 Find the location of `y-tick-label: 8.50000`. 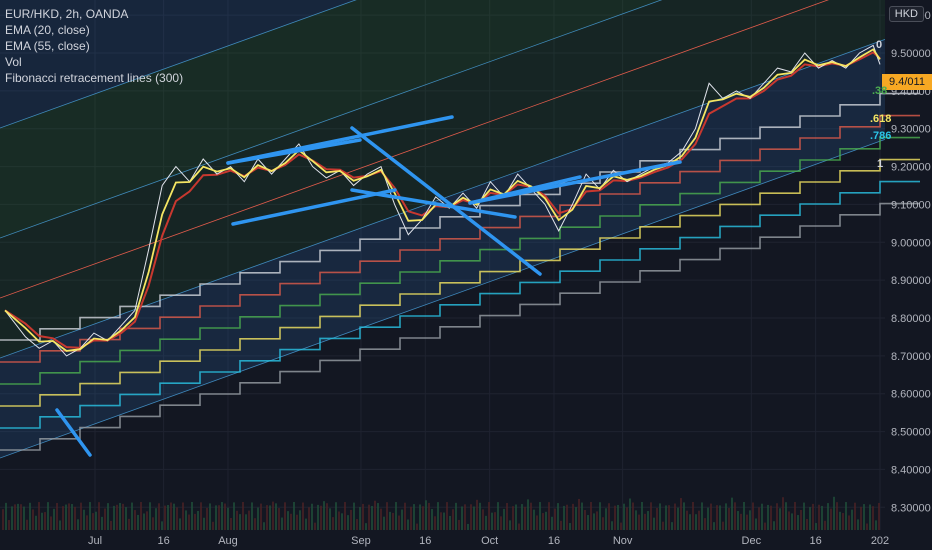

y-tick-label: 8.50000 is located at coordinates (911, 433).